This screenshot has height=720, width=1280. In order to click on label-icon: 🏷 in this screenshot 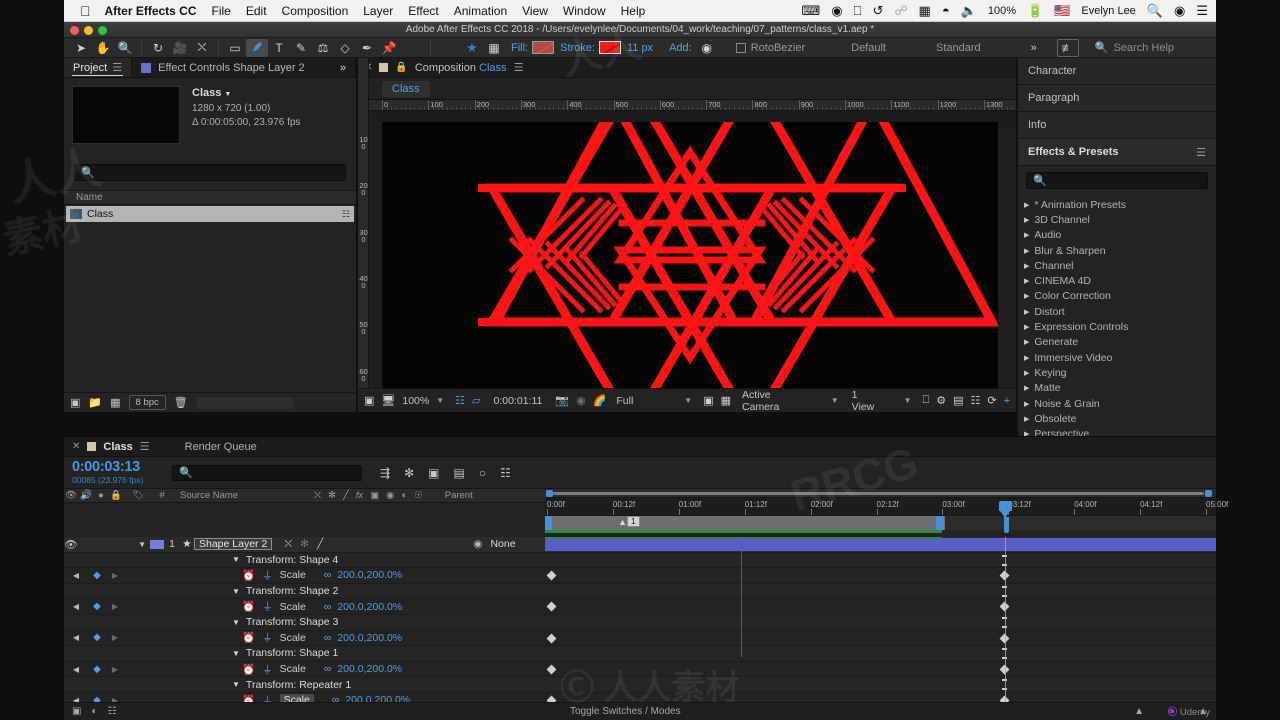, I will do `click(138, 495)`.